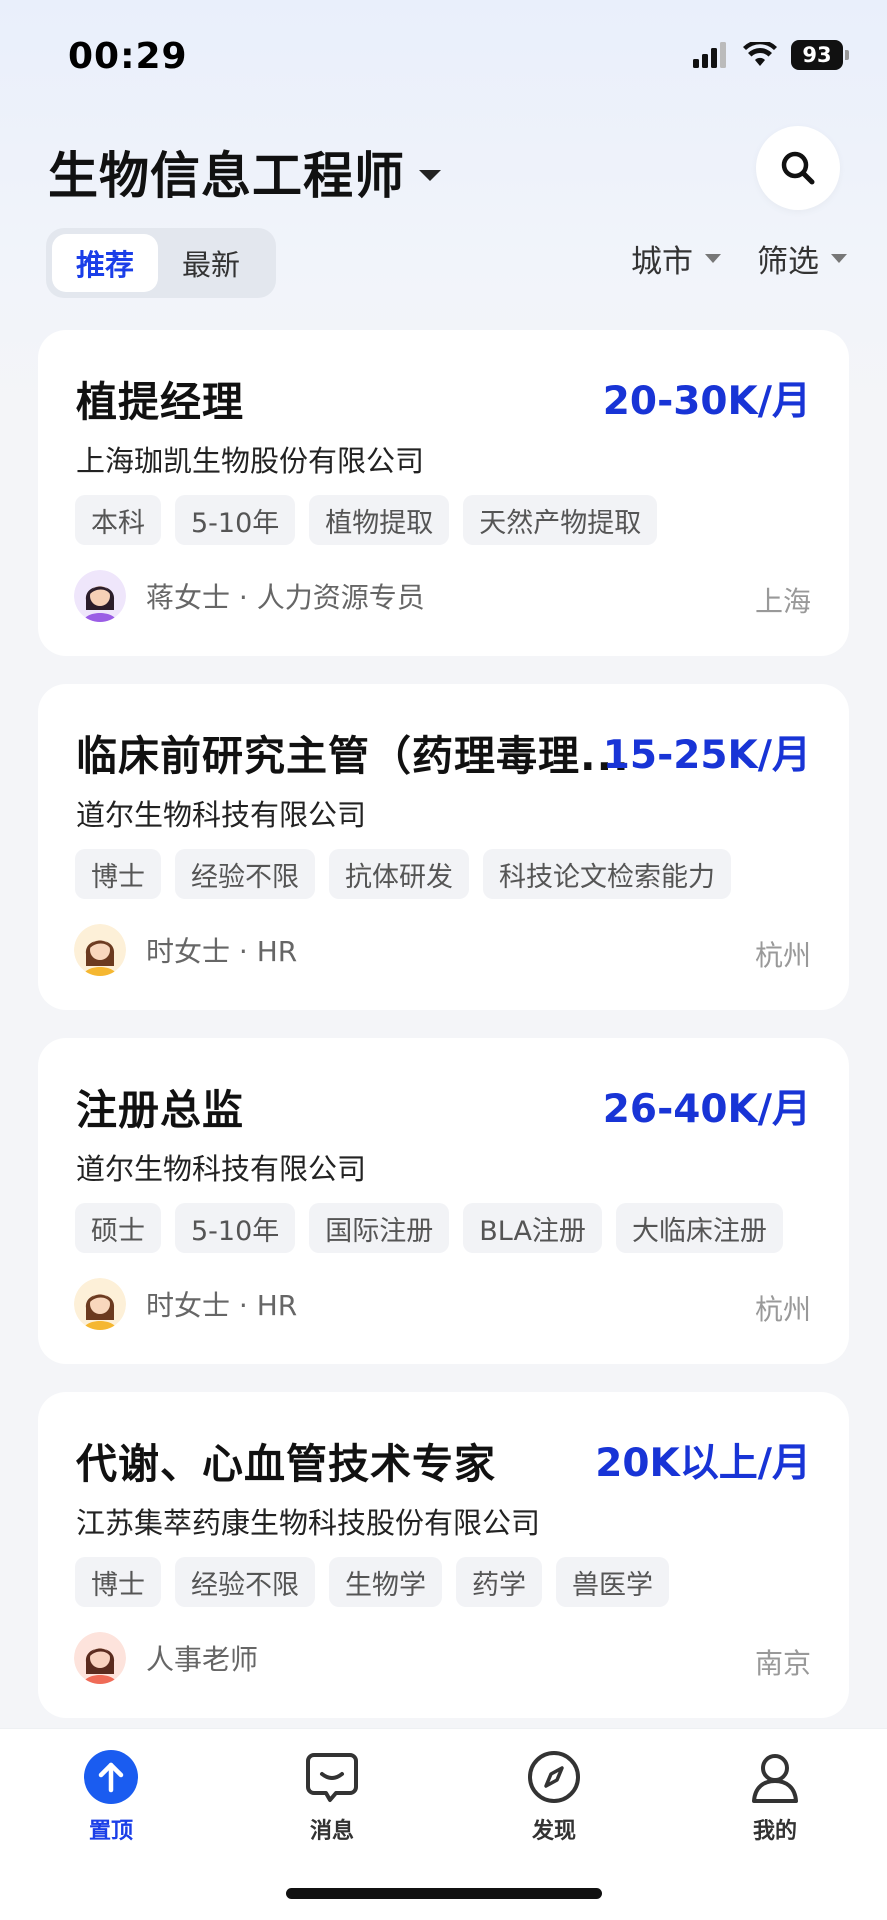 The image size is (887, 1920). Describe the element at coordinates (760, 54) in the screenshot. I see `wifi-icon` at that location.